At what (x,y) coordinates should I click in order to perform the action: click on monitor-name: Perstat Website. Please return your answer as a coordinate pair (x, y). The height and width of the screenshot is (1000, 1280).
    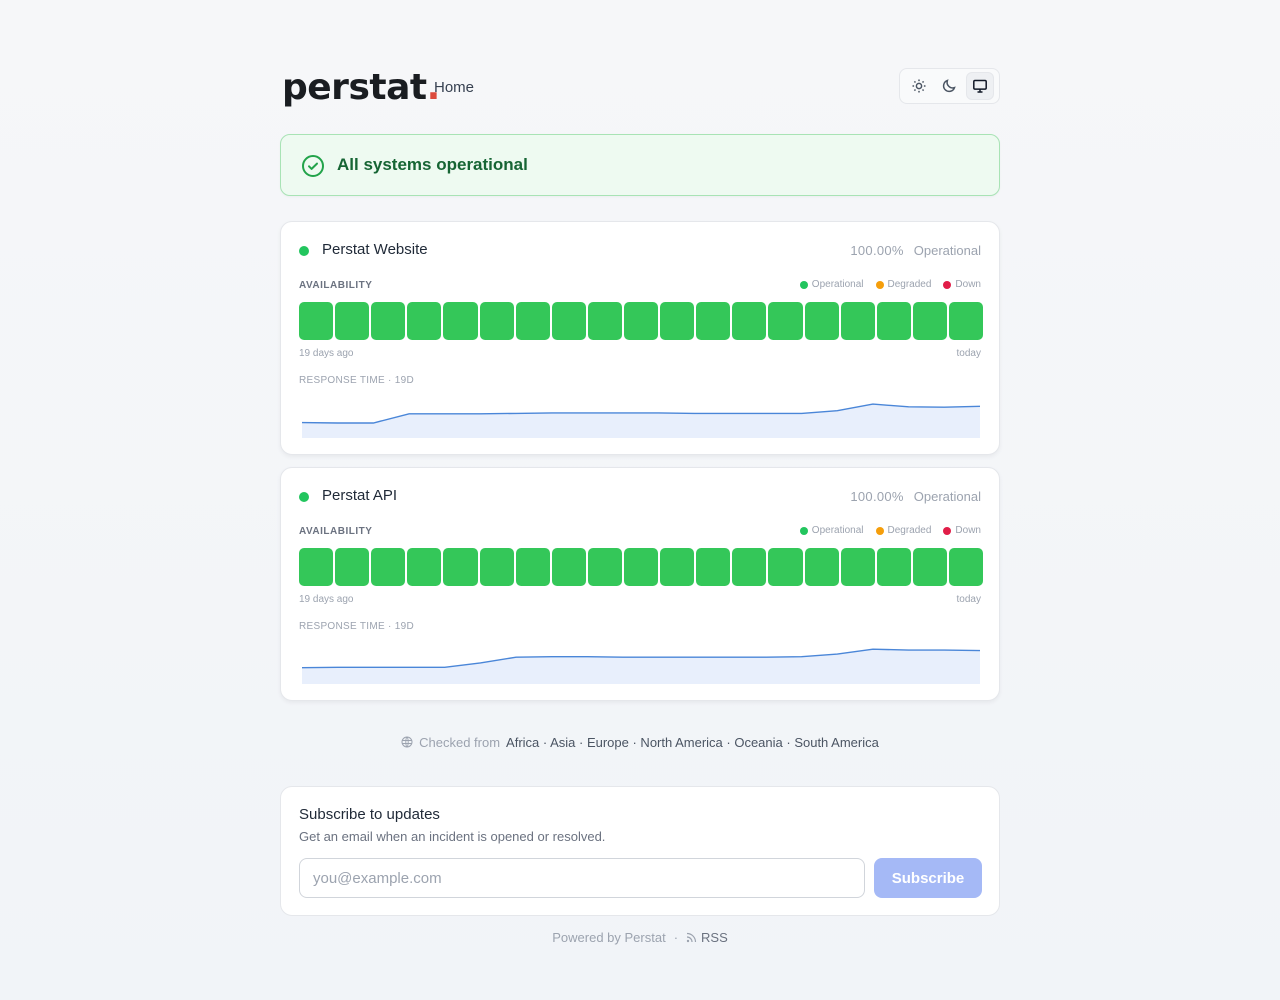
    Looking at the image, I should click on (375, 249).